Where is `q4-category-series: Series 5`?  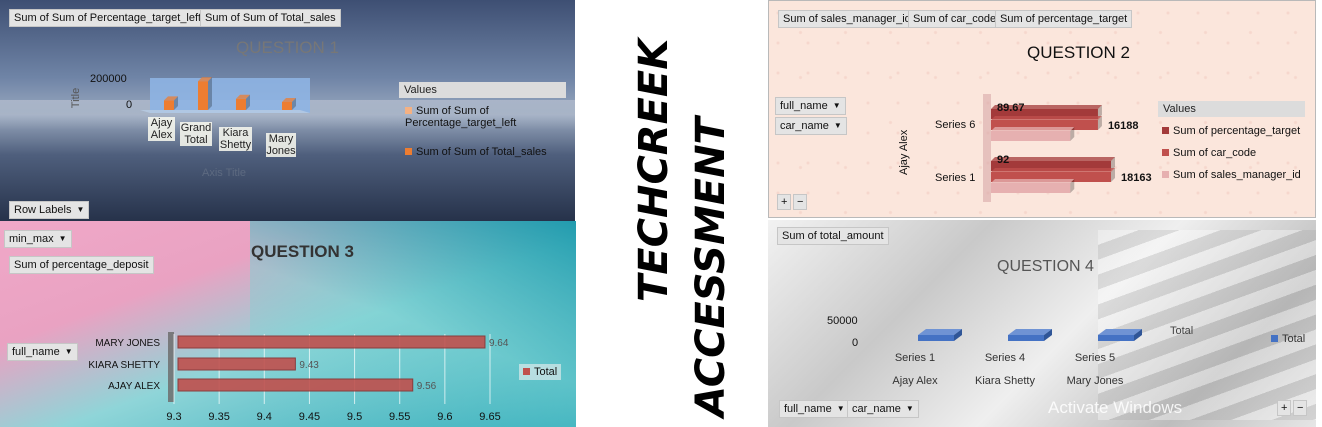 q4-category-series: Series 5 is located at coordinates (1095, 358).